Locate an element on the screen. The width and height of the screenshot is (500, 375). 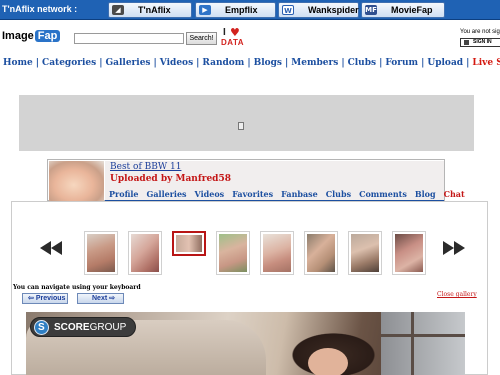
scoregroup-text: SCOREGROUP is located at coordinates (90, 327).